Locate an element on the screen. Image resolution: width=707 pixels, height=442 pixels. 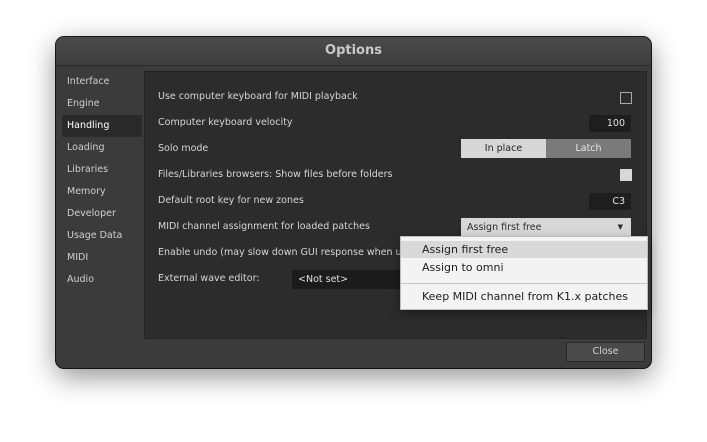
sidebar-item-handling: Handling is located at coordinates (102, 126).